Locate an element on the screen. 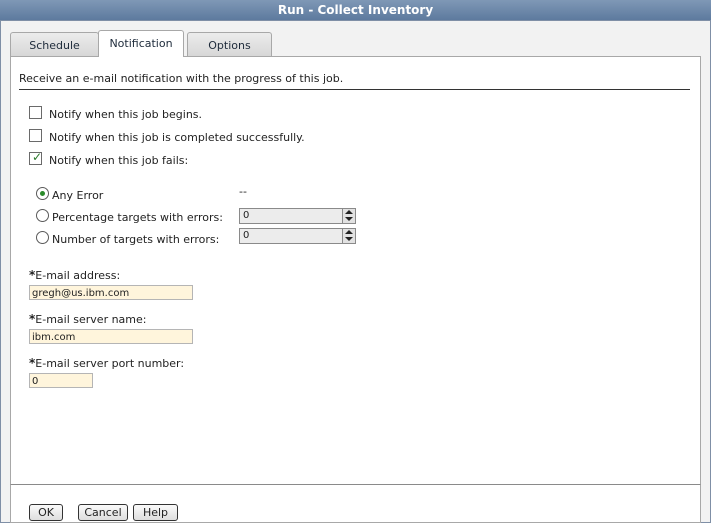 The height and width of the screenshot is (523, 711). percentage-label: Percentage targets with errors: is located at coordinates (137, 217).